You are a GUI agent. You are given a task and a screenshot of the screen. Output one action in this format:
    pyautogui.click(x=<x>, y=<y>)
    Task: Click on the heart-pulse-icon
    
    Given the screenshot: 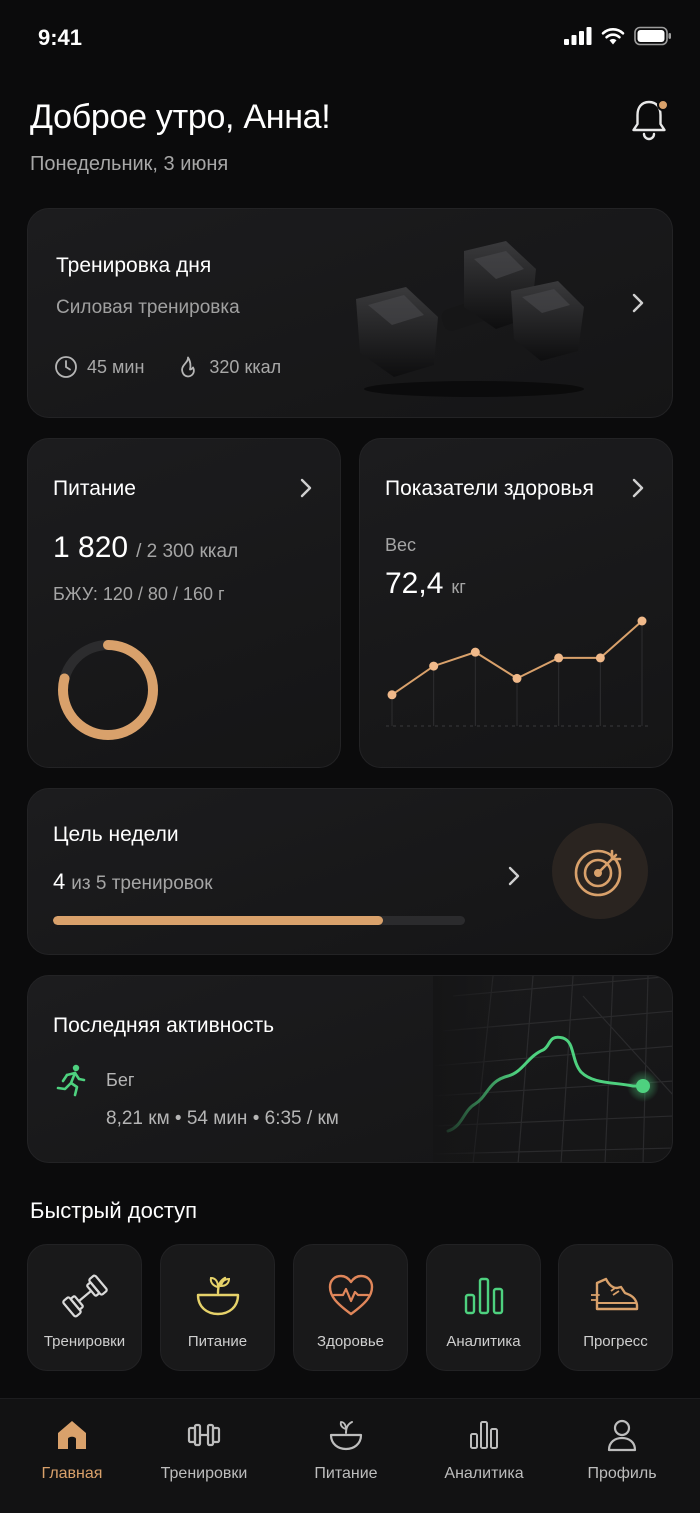 What is the action you would take?
    pyautogui.click(x=351, y=1295)
    